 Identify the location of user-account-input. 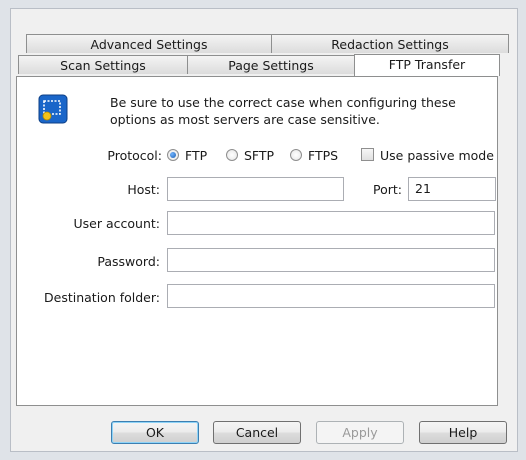
(331, 223).